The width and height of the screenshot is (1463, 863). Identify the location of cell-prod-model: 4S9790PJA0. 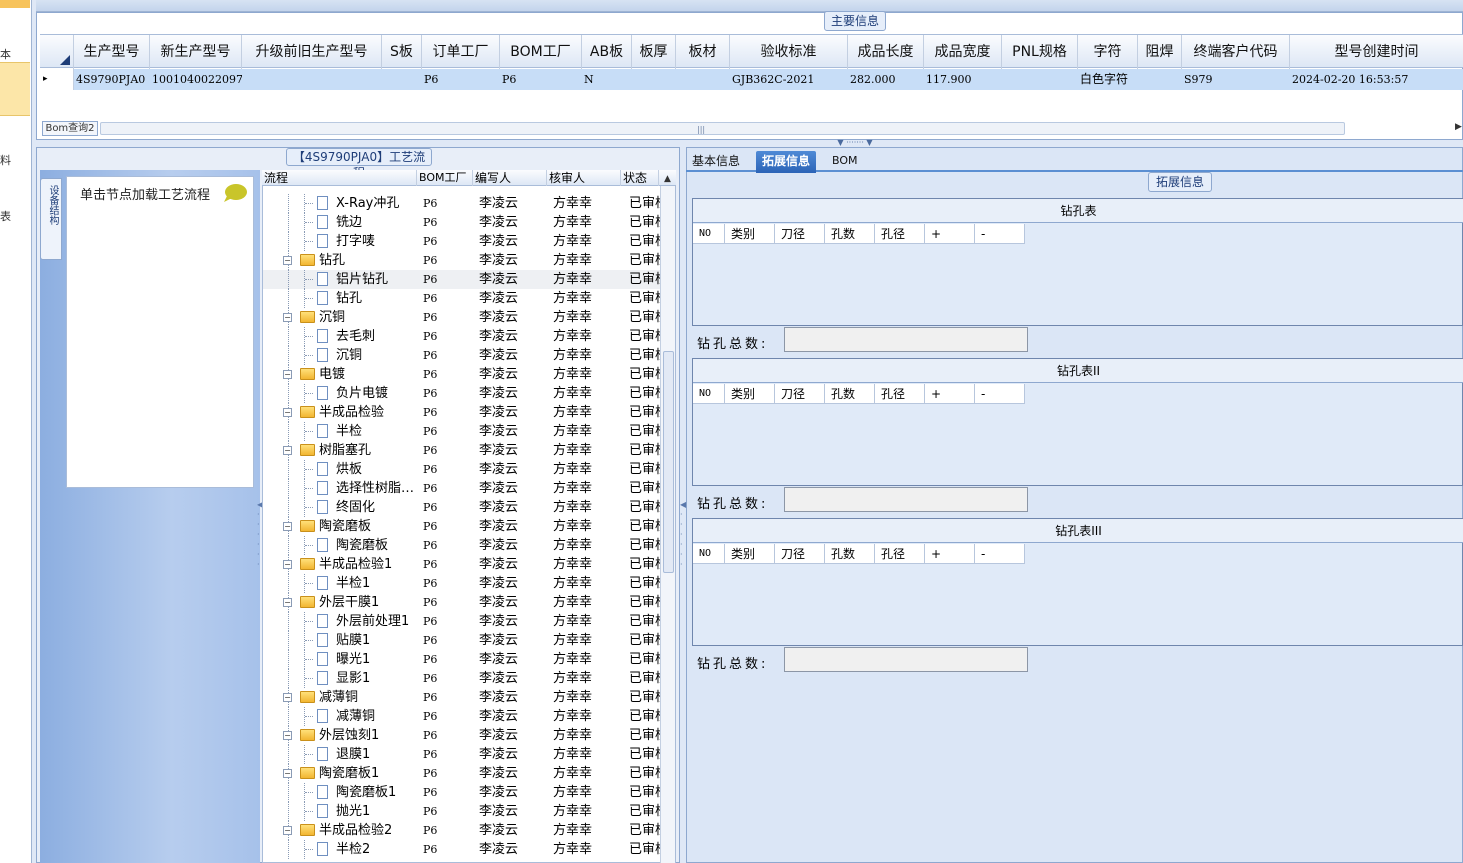
(112, 79).